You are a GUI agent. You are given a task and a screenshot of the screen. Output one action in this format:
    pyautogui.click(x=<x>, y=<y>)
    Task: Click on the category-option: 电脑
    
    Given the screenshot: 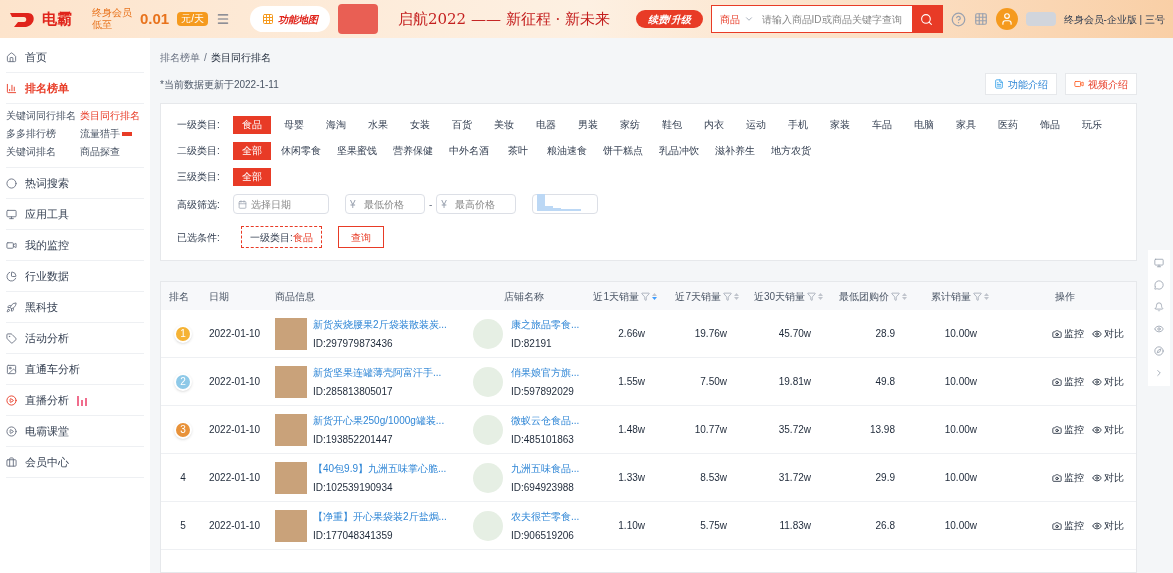 What is the action you would take?
    pyautogui.click(x=924, y=125)
    